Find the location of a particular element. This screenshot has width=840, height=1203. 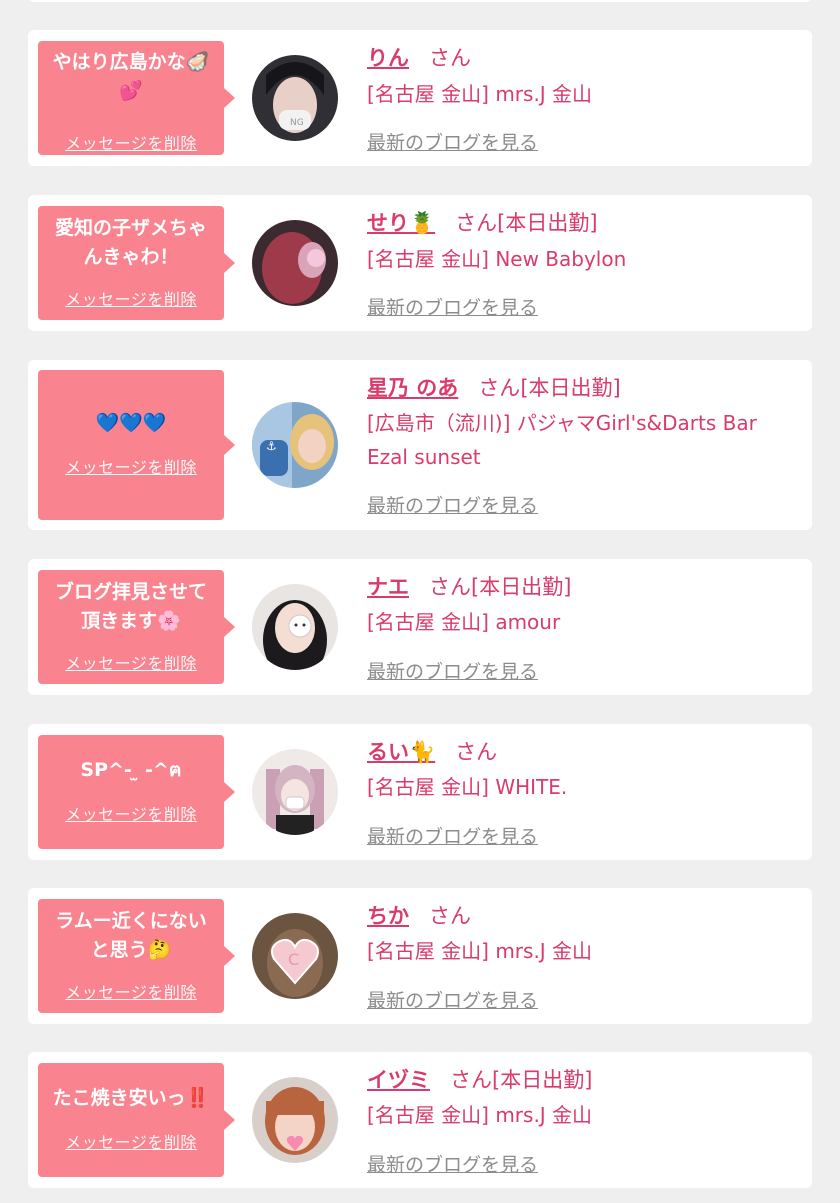

message-text: 💙💙💙 is located at coordinates (131, 423).